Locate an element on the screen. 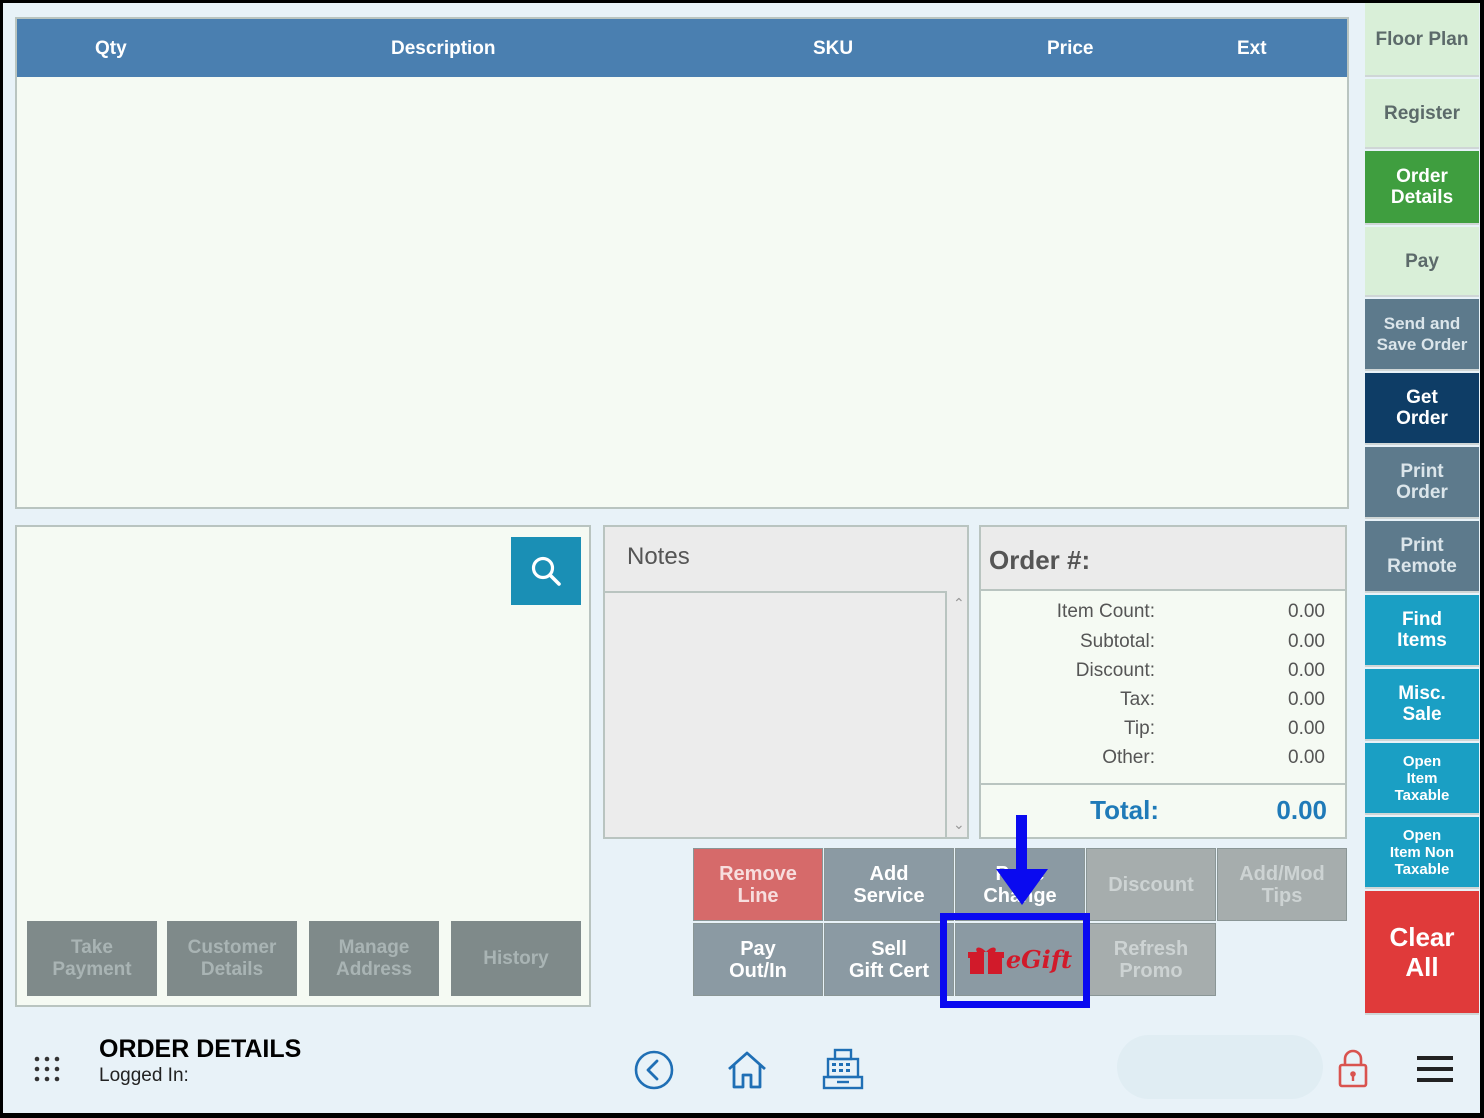 The height and width of the screenshot is (1118, 1484). scroll-up-icon: ⌃ is located at coordinates (959, 603).